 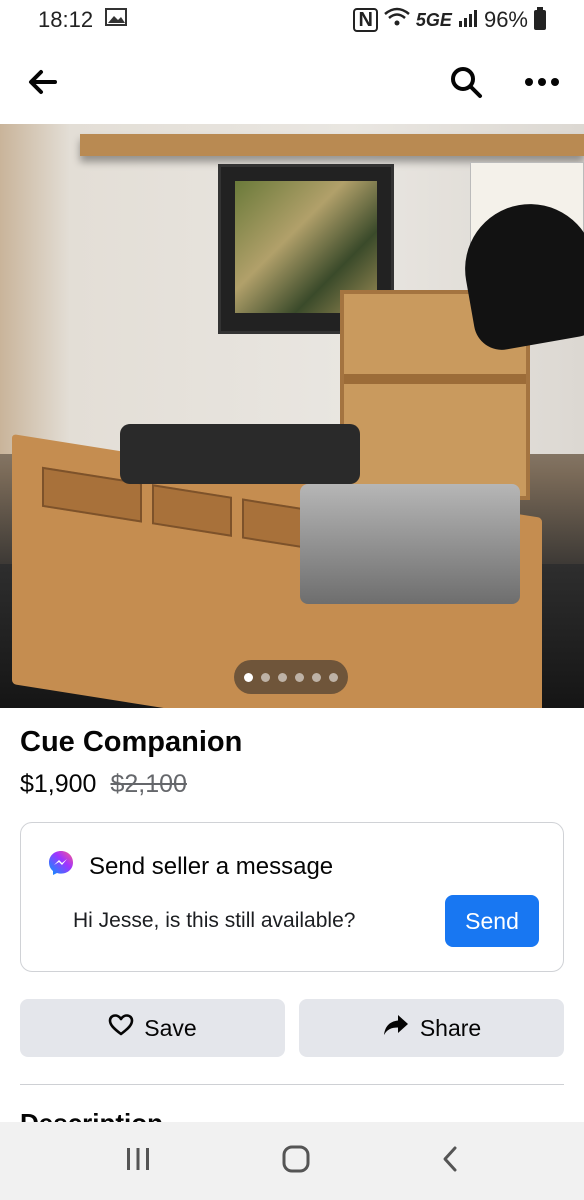 I want to click on listing-title: Cue Companion, so click(x=131, y=742).